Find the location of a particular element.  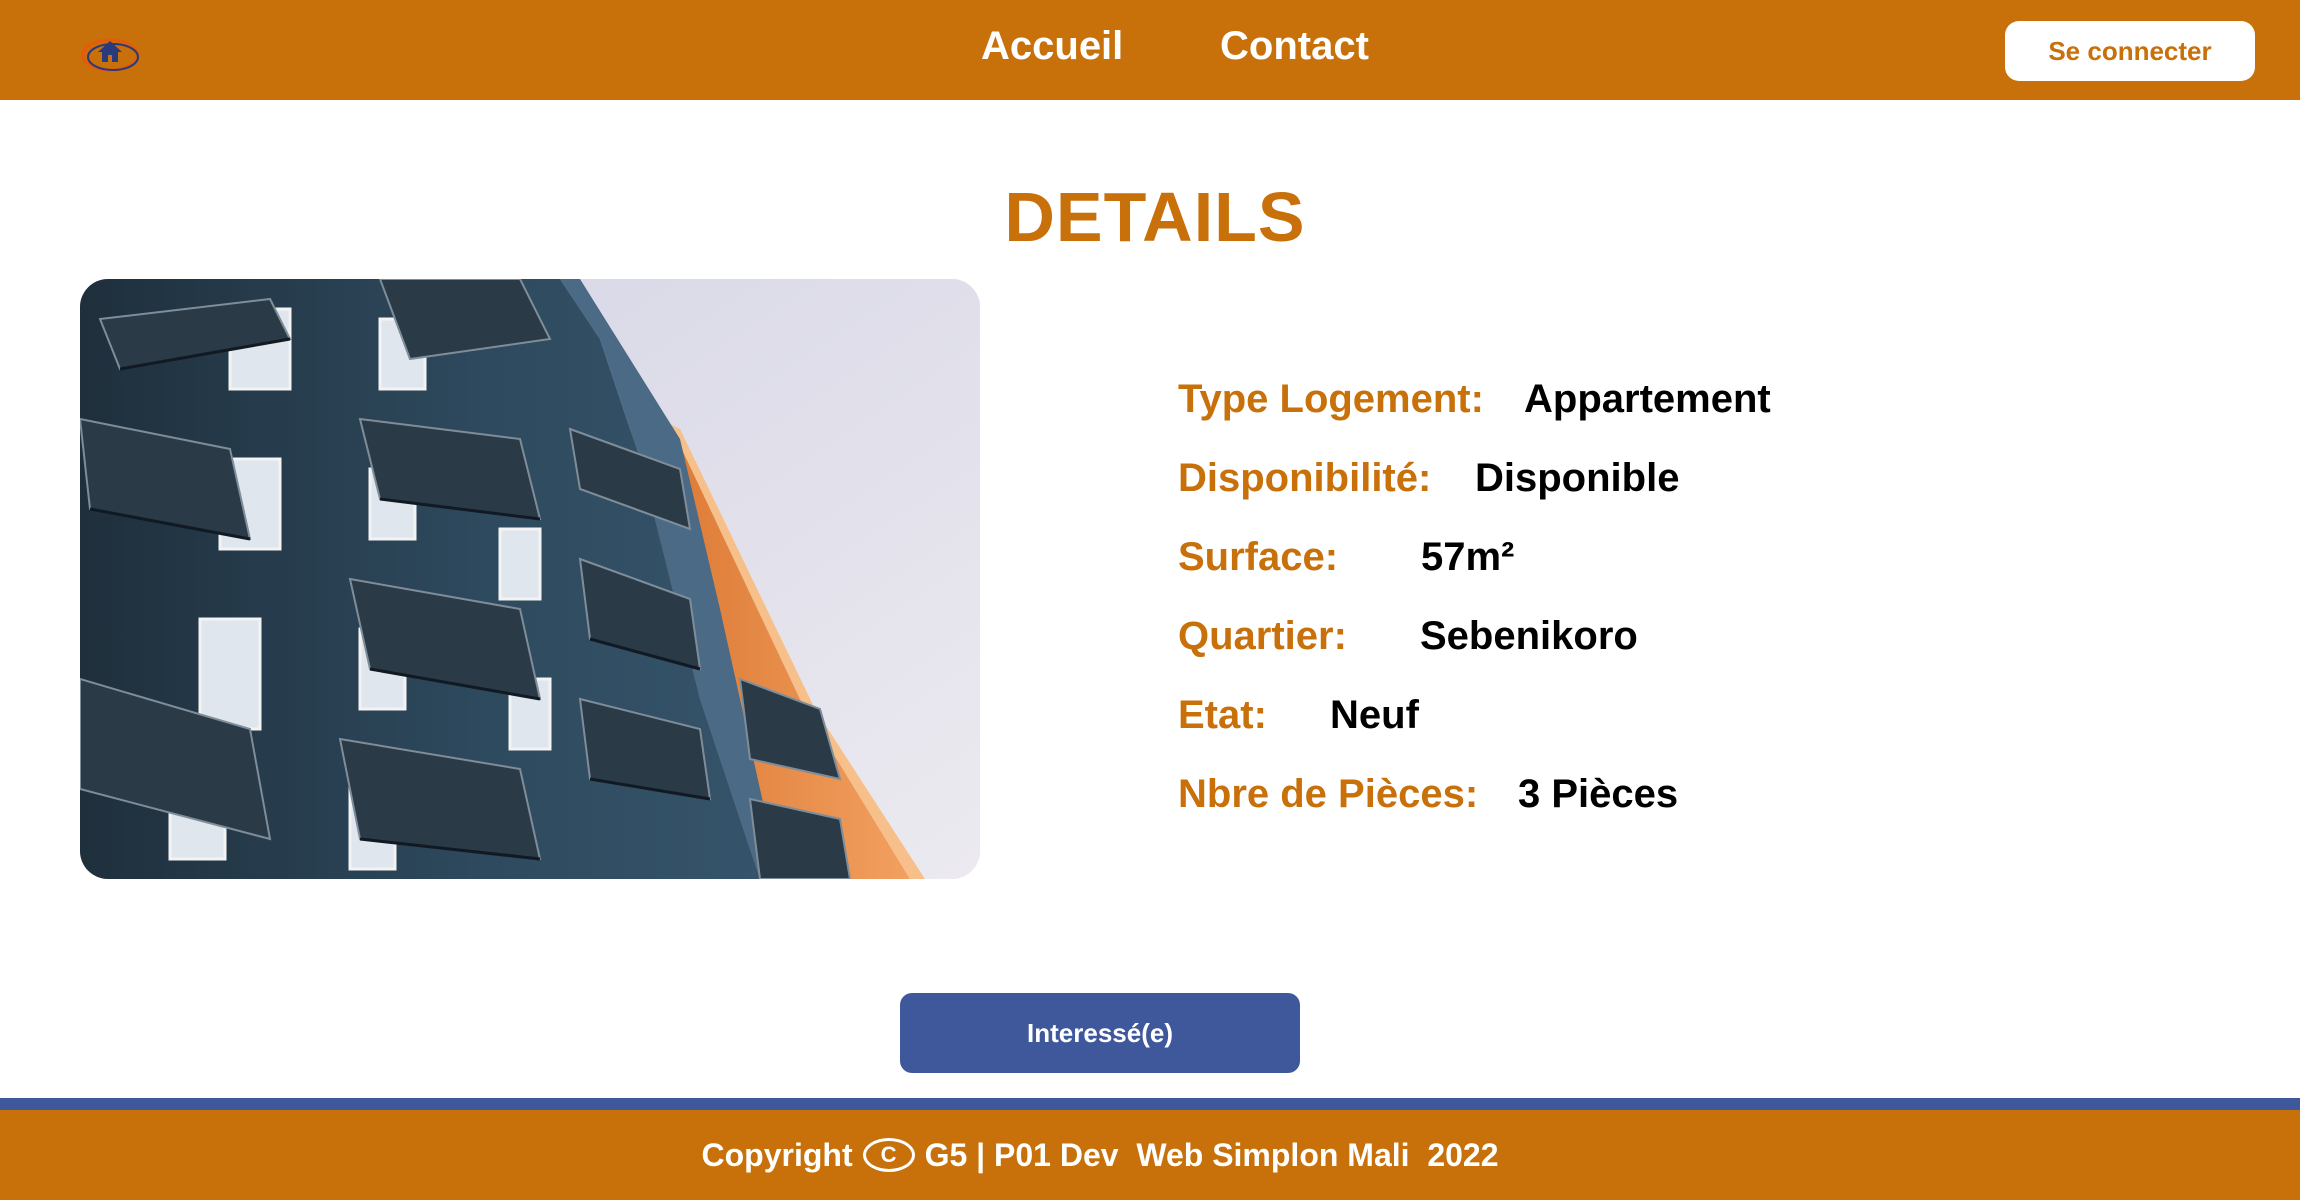

footer-copyright-text: G5 | P01 Dev Web Simplon Mali 2022 is located at coordinates (1211, 1154).